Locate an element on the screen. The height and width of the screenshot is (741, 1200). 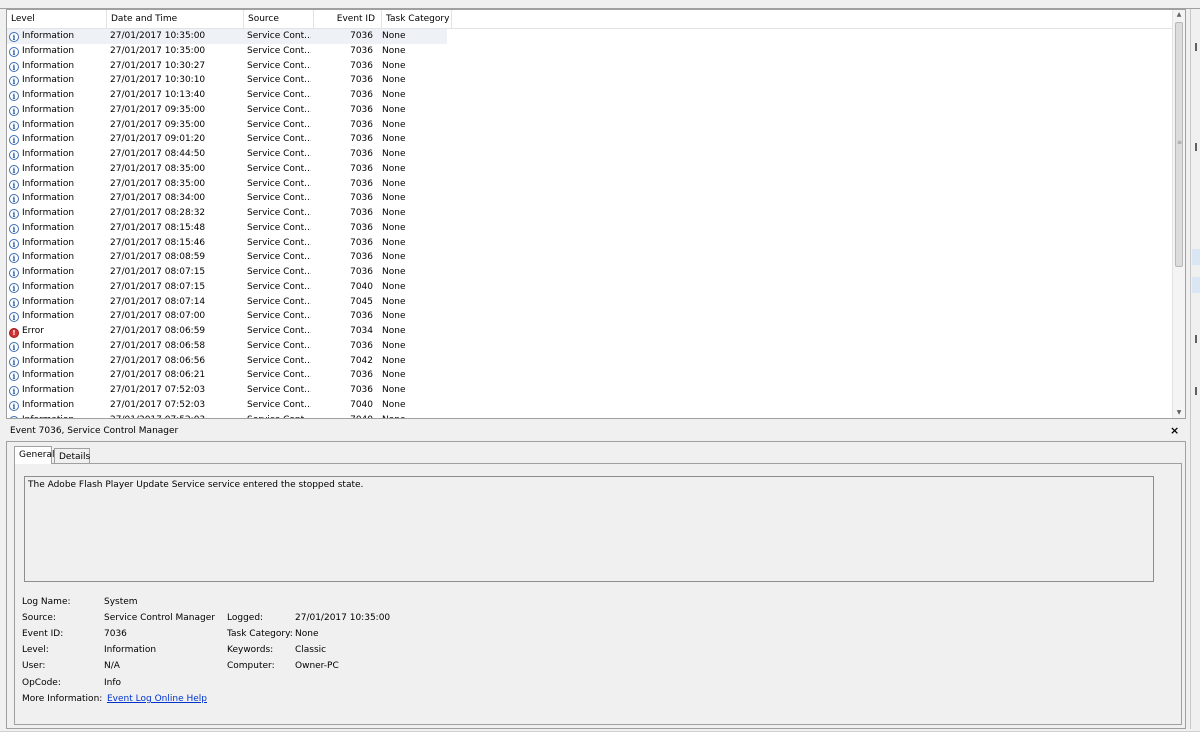
opcode-value: Info is located at coordinates (113, 683).